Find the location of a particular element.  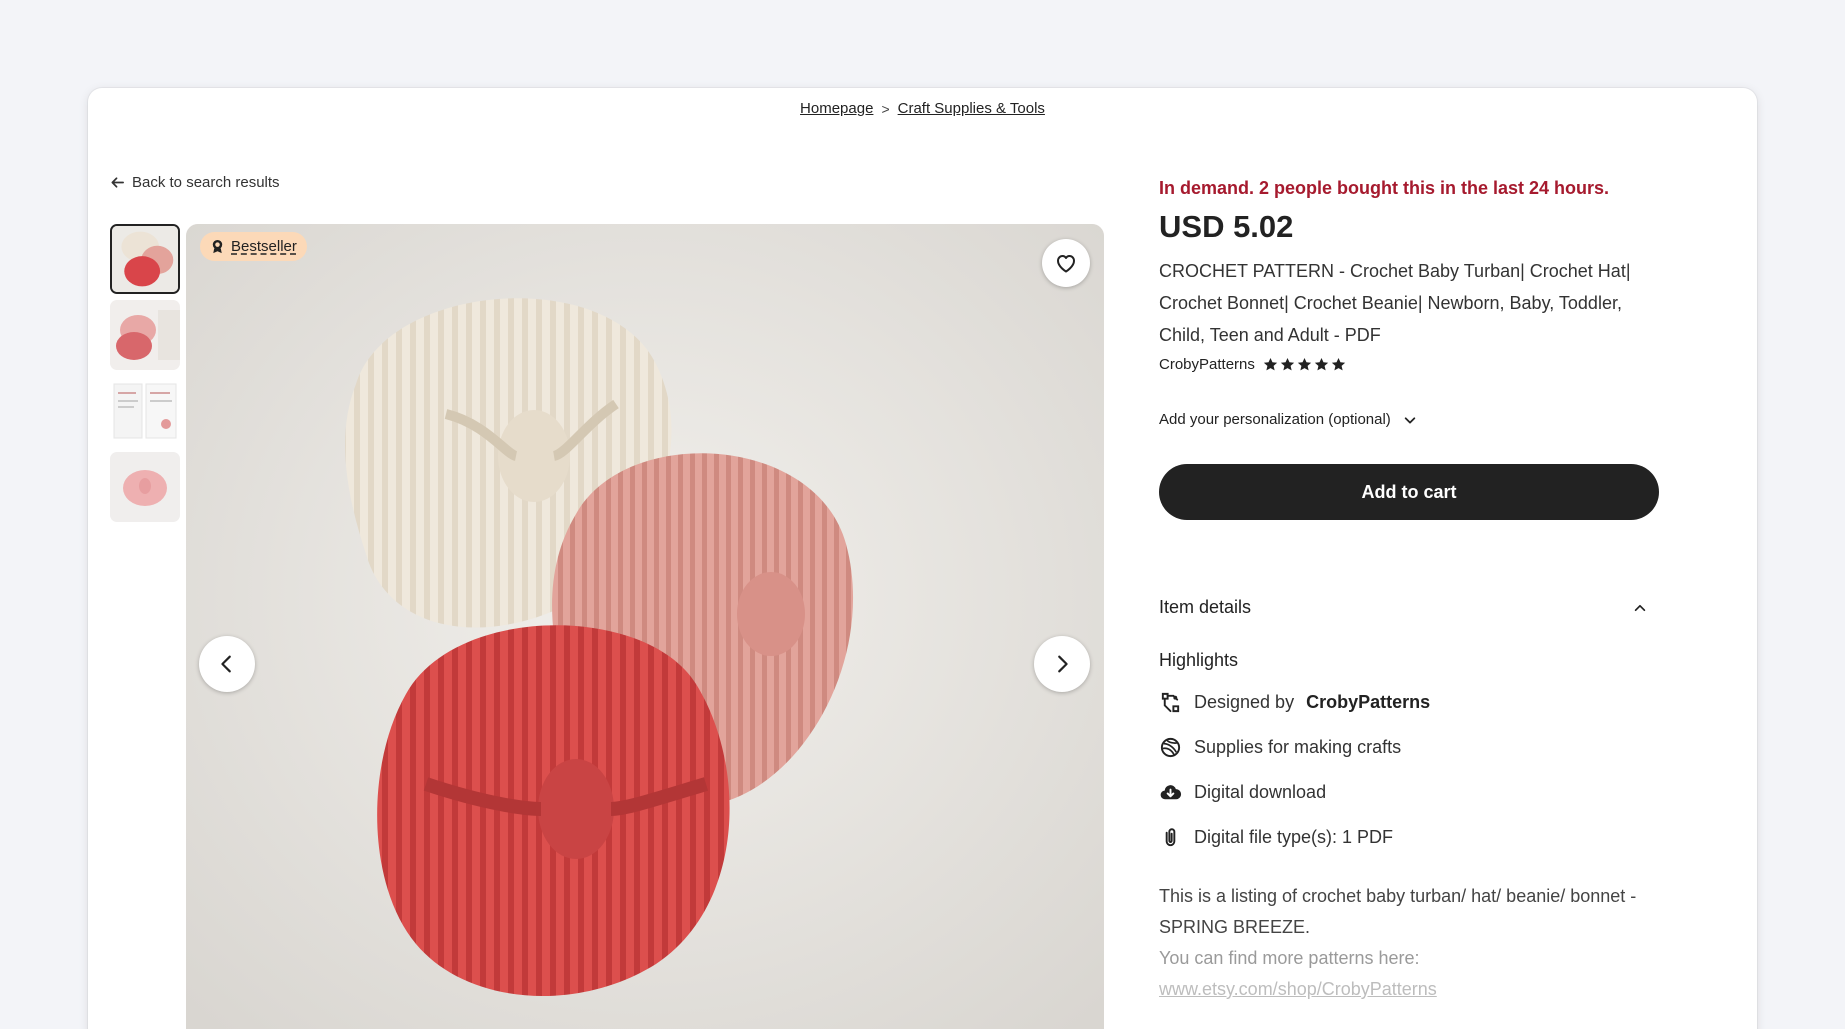

bestseller-badge: Bestseller is located at coordinates (253, 246).